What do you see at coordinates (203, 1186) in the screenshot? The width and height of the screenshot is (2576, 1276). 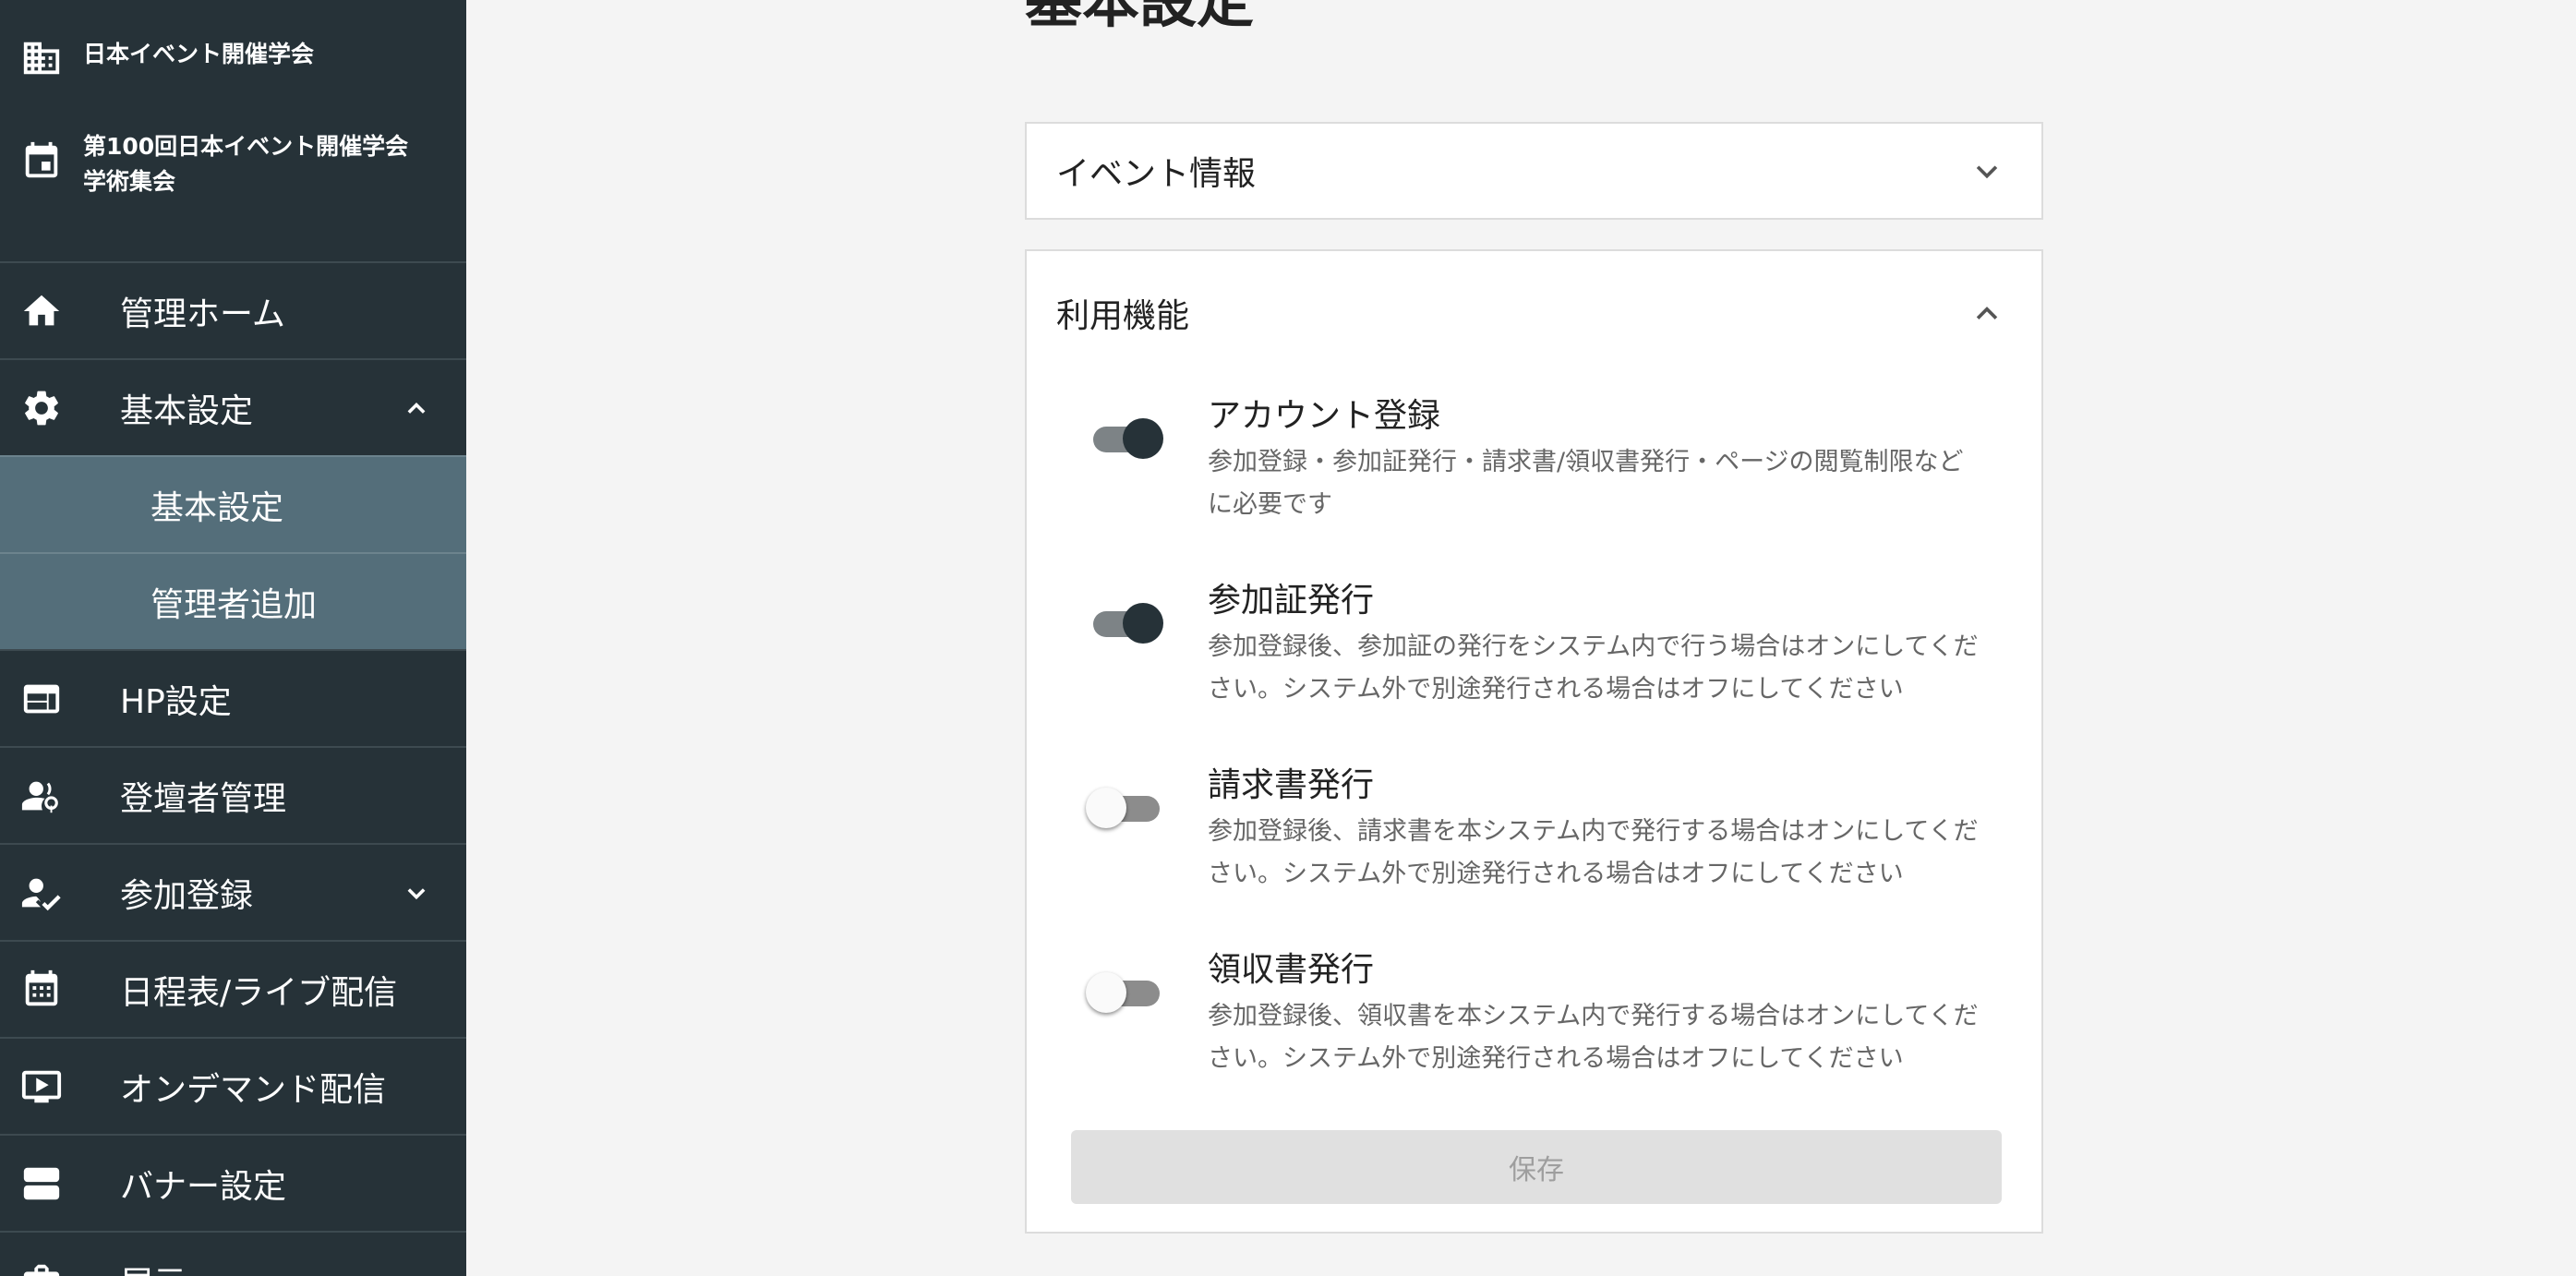 I see `sidebar-item-label: バナー設定` at bounding box center [203, 1186].